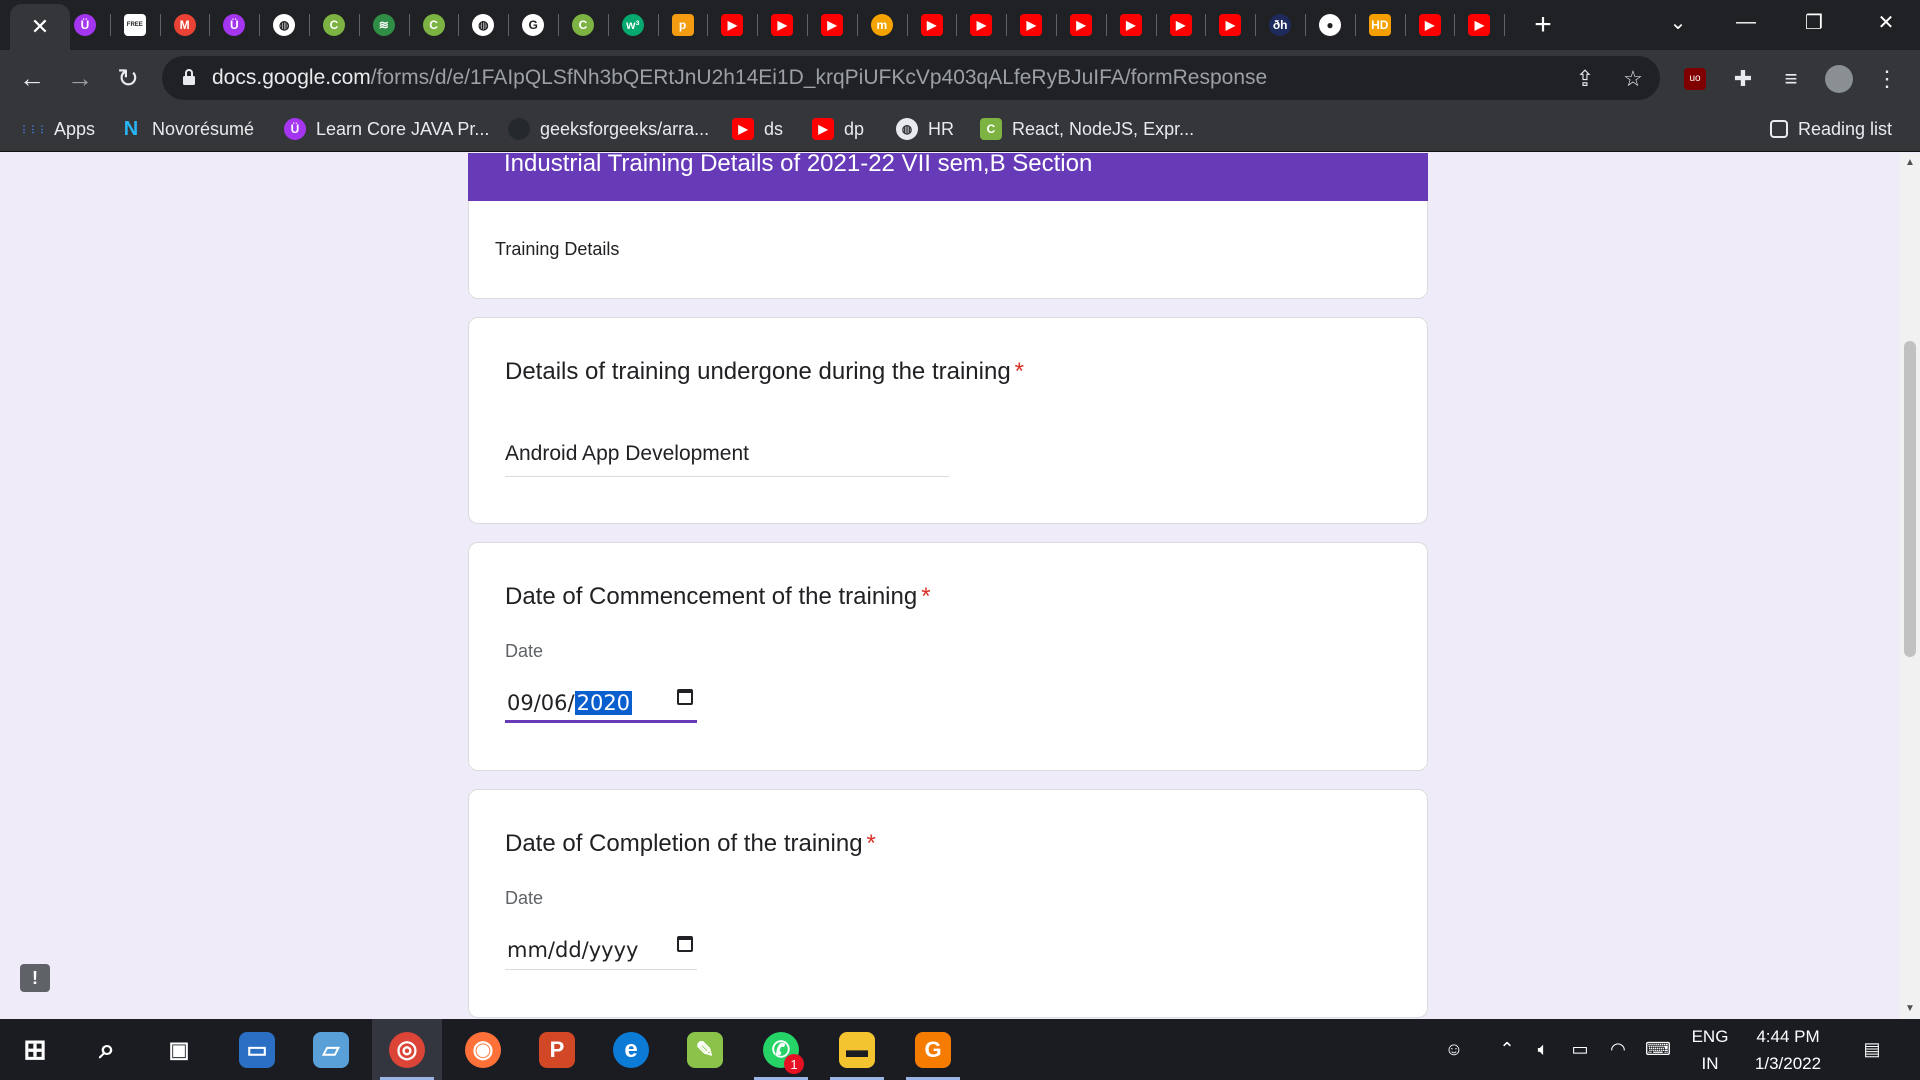 Image resolution: width=1920 pixels, height=1080 pixels. What do you see at coordinates (40, 27) in the screenshot?
I see `close-icon: ✕` at bounding box center [40, 27].